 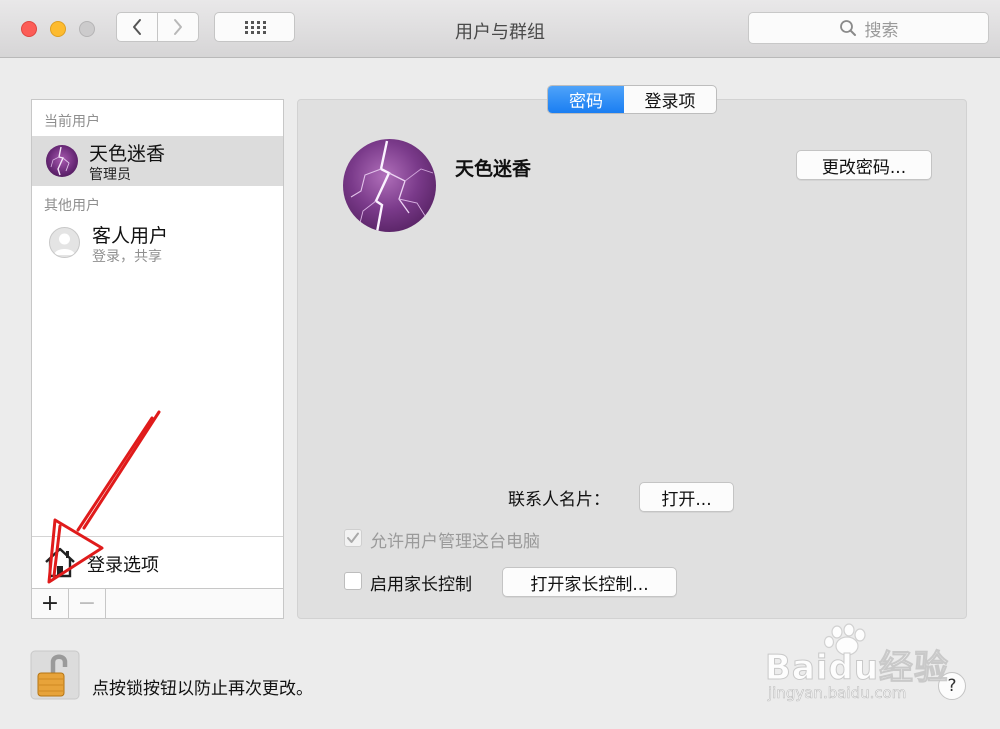 What do you see at coordinates (127, 257) in the screenshot?
I see `guest-user-detail: 登录，共享` at bounding box center [127, 257].